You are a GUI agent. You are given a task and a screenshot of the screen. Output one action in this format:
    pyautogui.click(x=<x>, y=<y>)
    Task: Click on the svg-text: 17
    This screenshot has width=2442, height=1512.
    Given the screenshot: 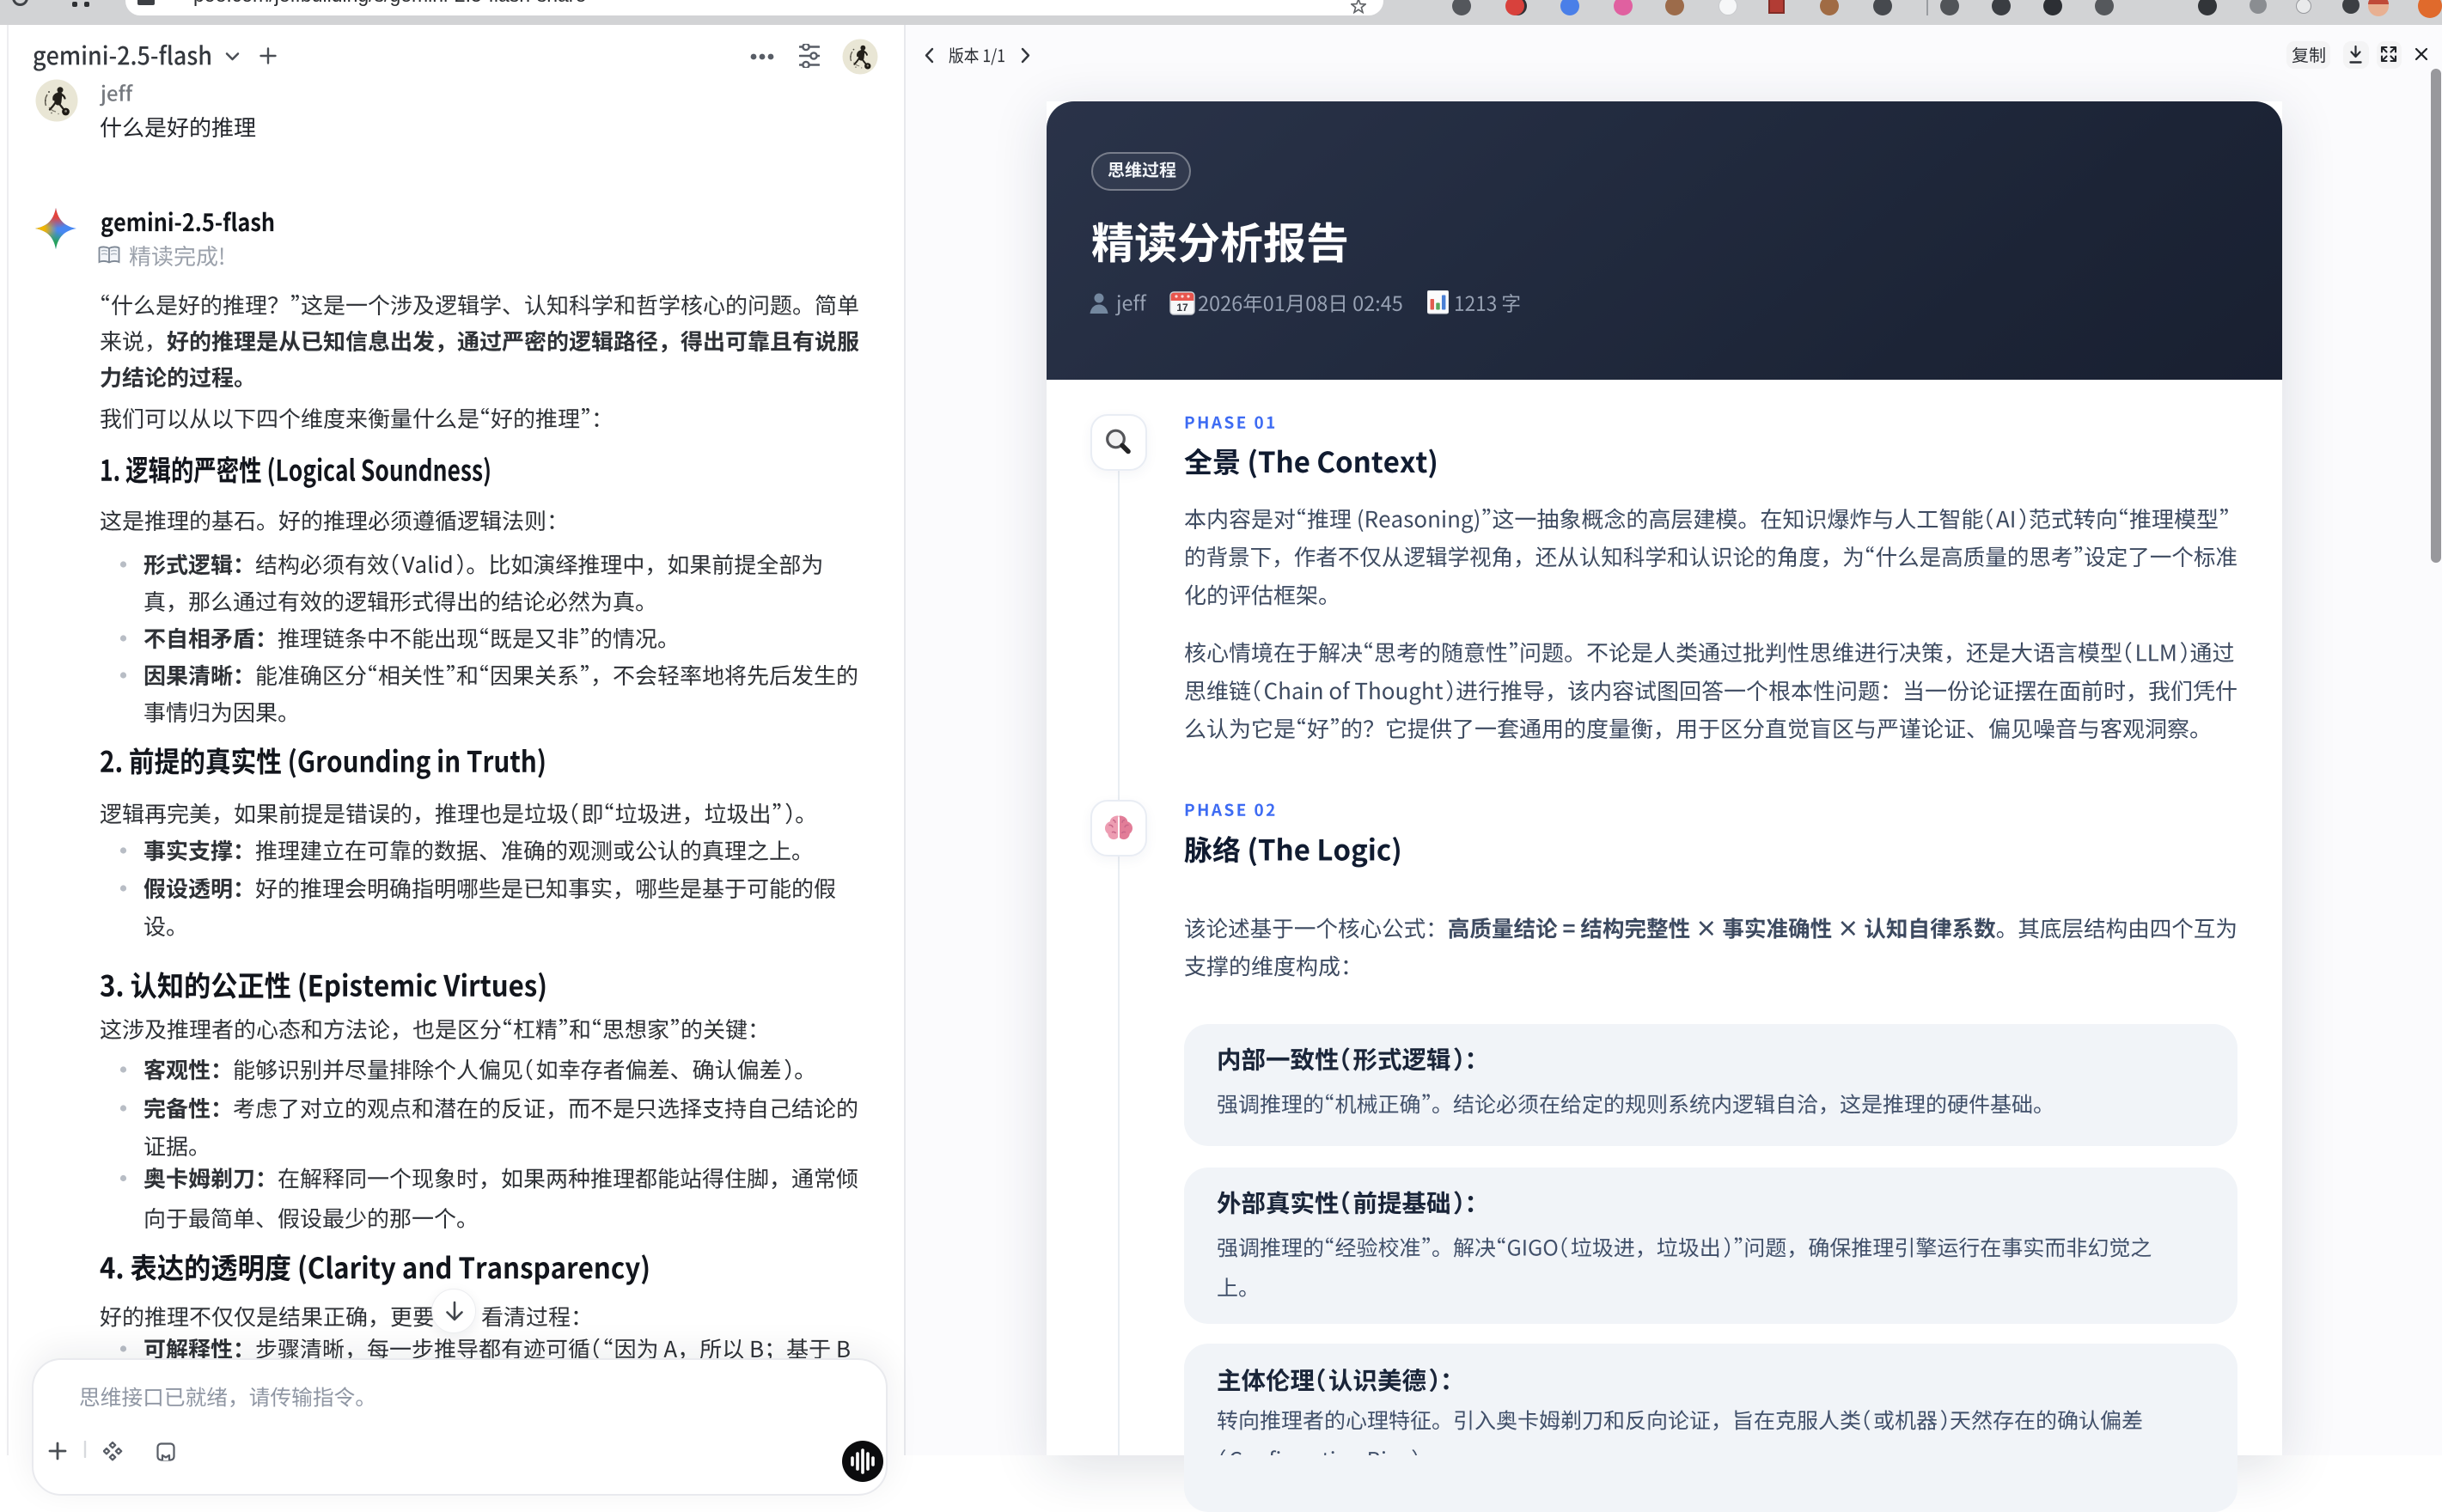 What is the action you would take?
    pyautogui.click(x=1182, y=308)
    